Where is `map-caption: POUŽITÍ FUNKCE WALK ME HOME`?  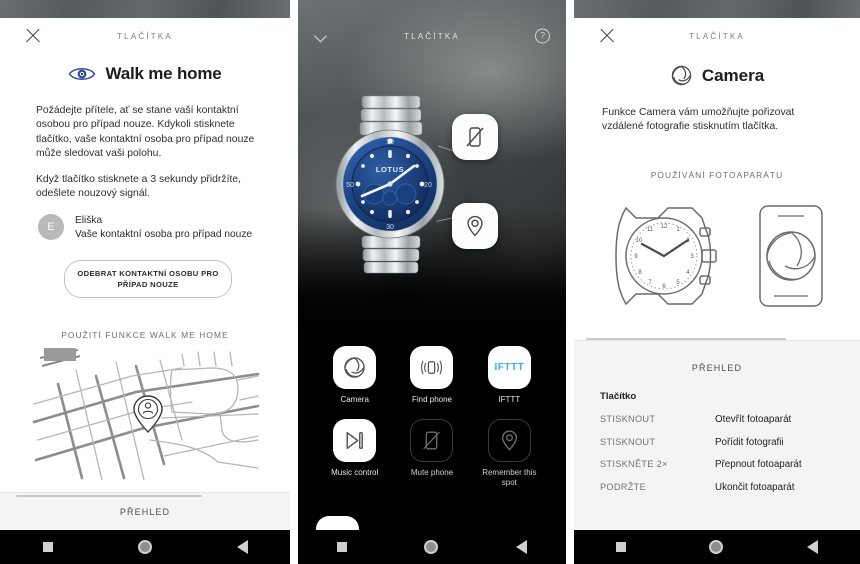
map-caption: POUŽITÍ FUNKCE WALK ME HOME is located at coordinates (145, 335).